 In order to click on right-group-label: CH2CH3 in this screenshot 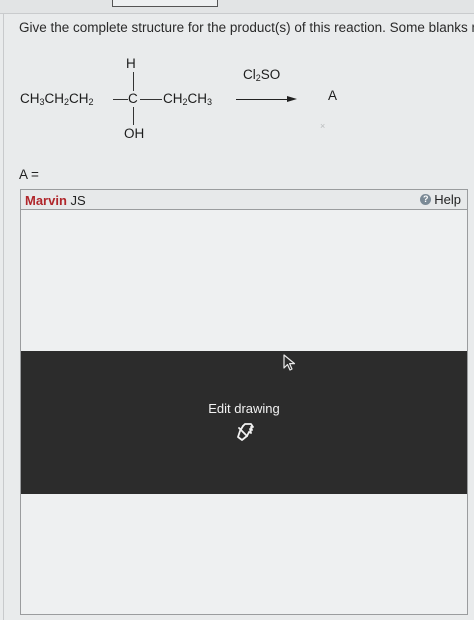, I will do `click(188, 99)`.